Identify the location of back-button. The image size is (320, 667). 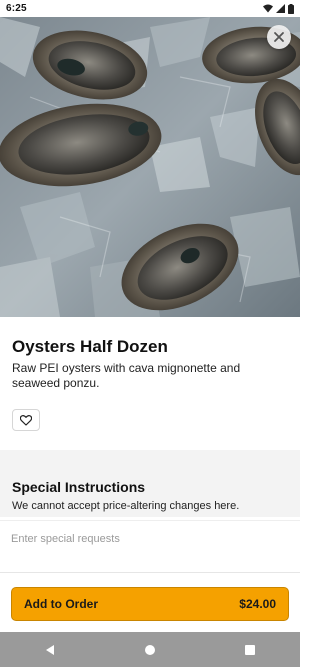
(50, 650).